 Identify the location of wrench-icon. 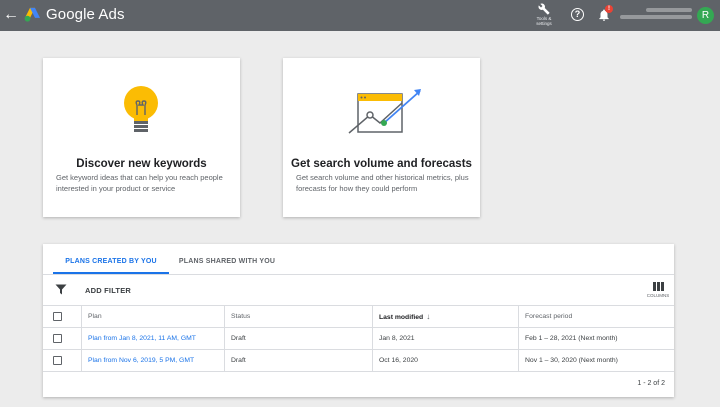
(544, 9).